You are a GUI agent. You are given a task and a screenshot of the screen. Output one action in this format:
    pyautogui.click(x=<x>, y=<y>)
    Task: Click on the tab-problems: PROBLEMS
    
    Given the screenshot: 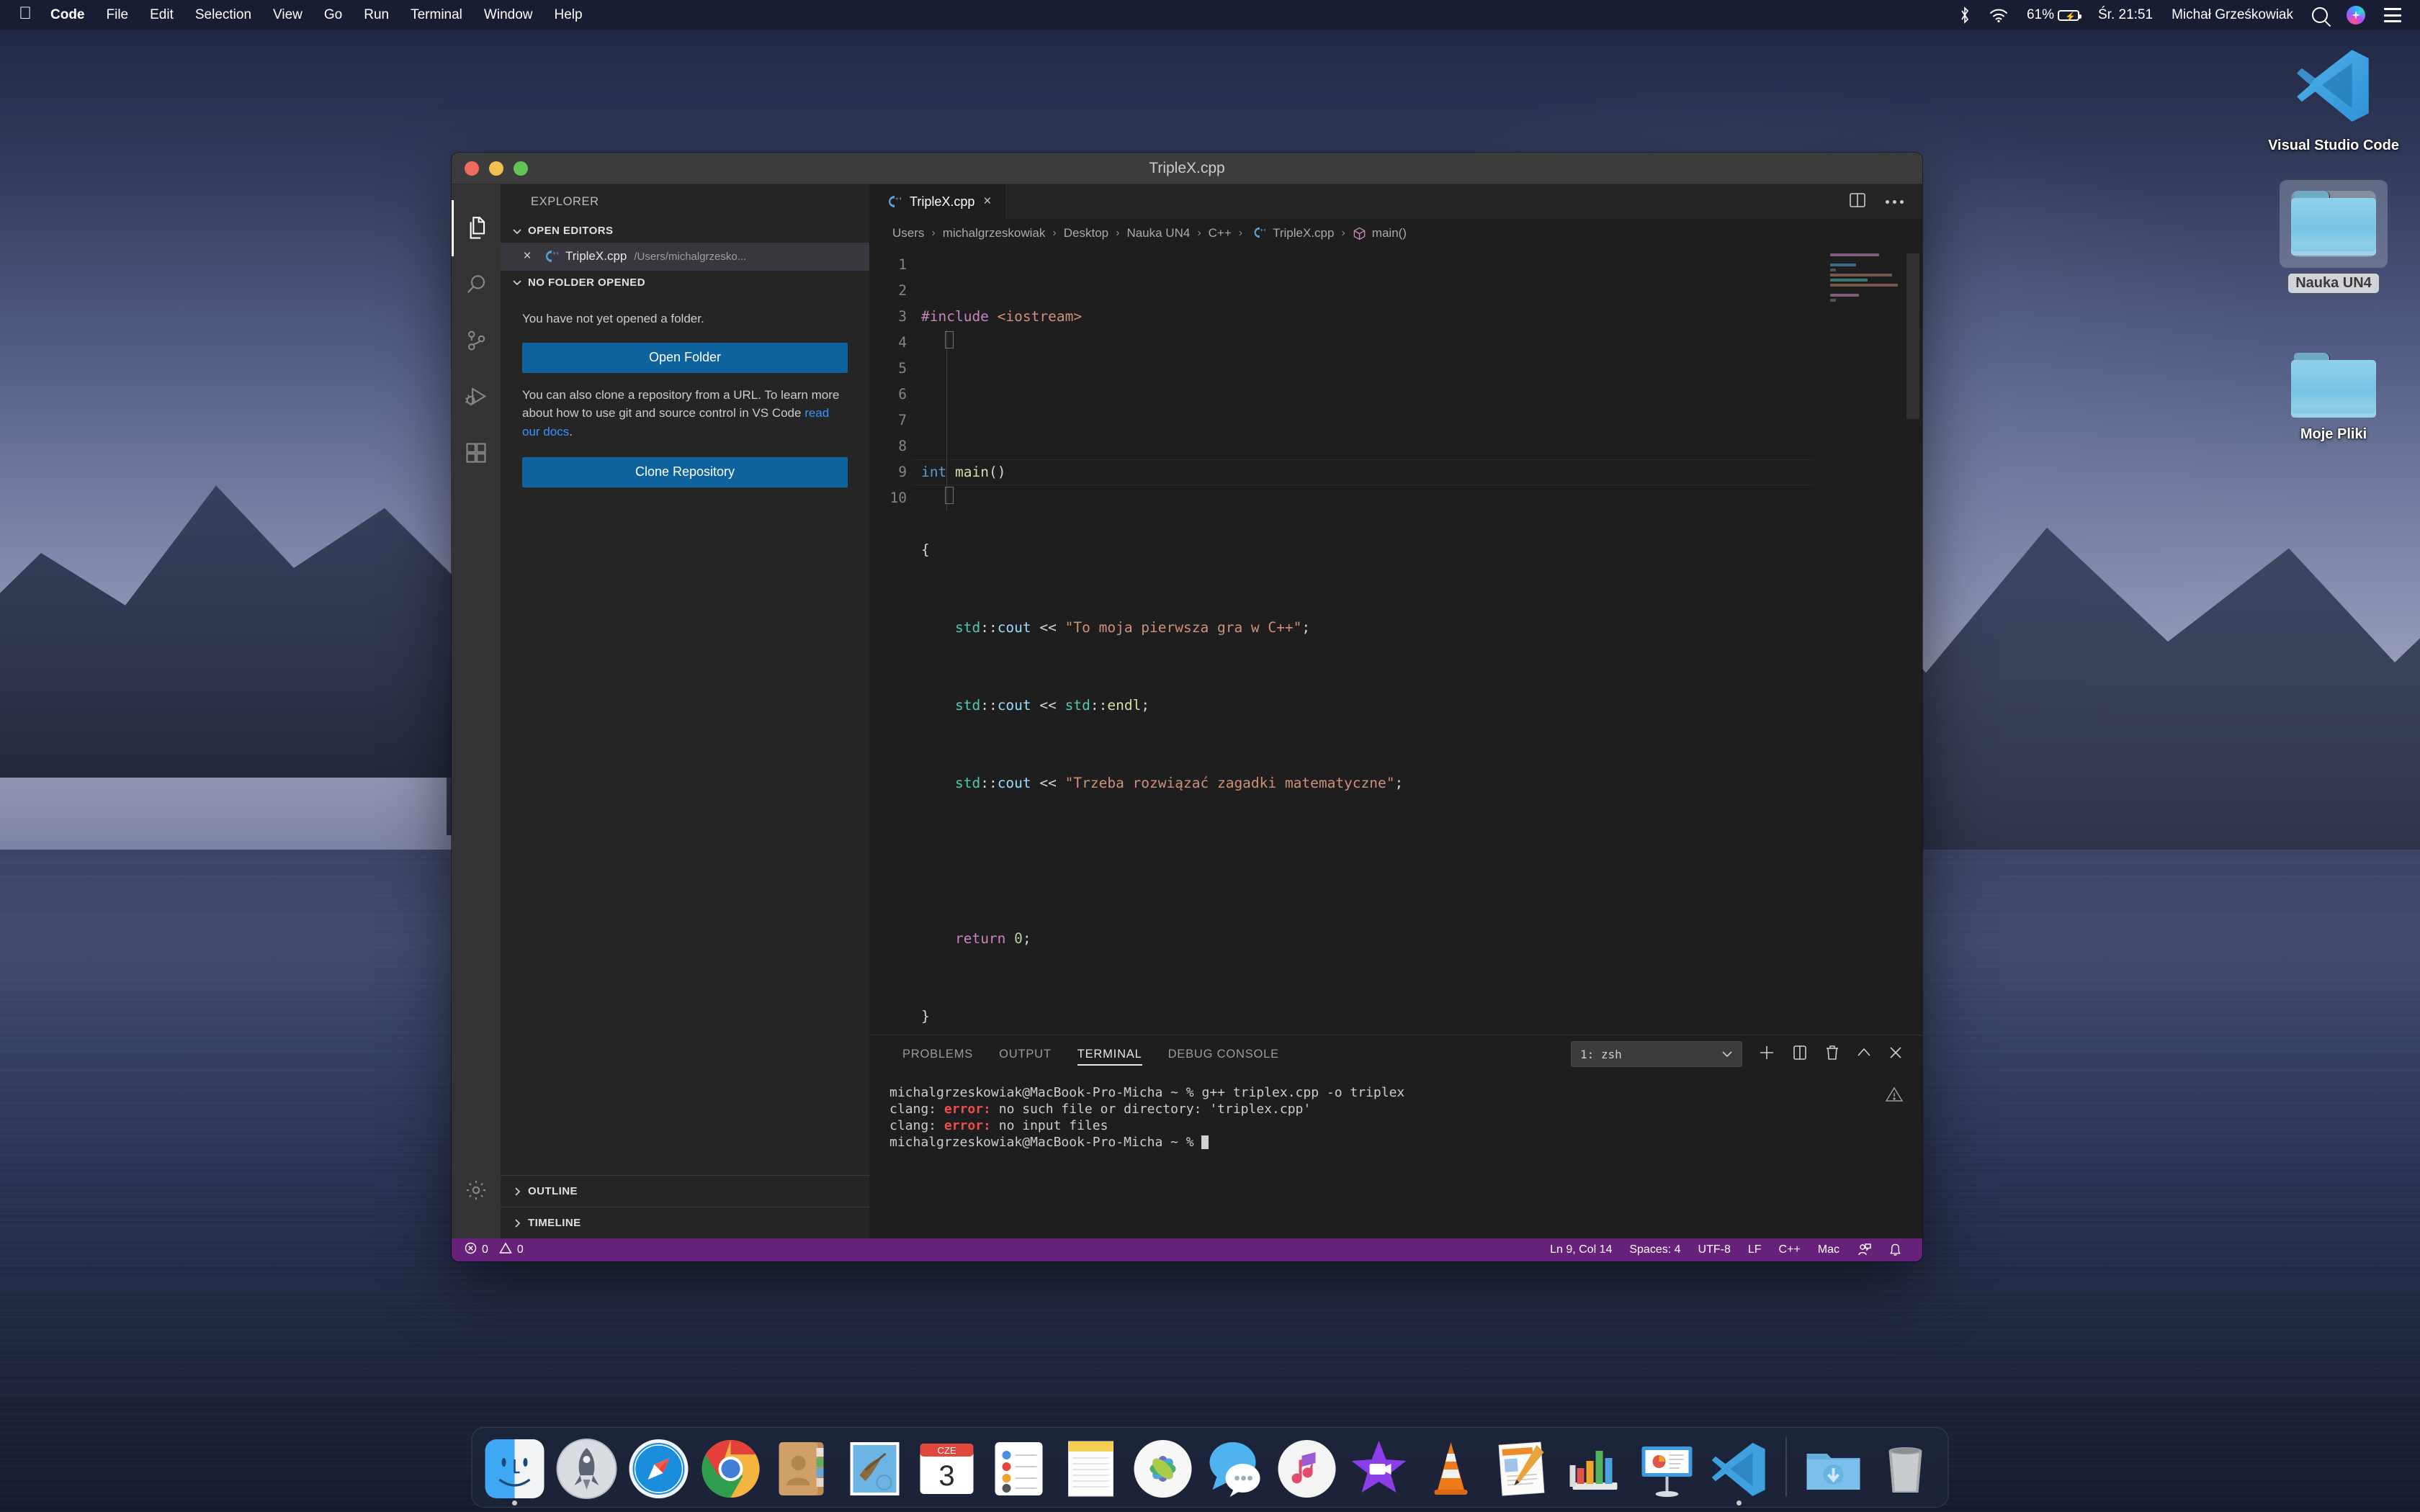 What is the action you would take?
    pyautogui.click(x=937, y=1054)
    